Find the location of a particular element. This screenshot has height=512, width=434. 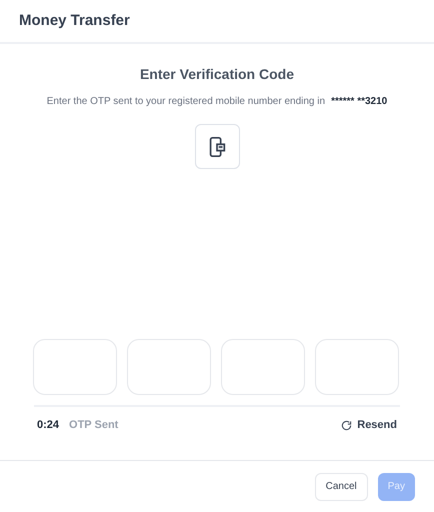

instruction-text: Enter the OTP sent to your registered mobile number ending in is located at coordinates (186, 102).